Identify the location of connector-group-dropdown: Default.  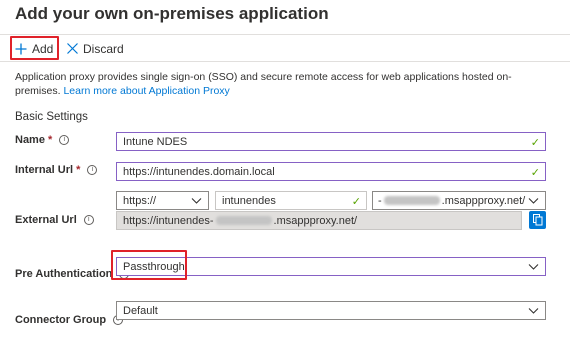
(331, 310).